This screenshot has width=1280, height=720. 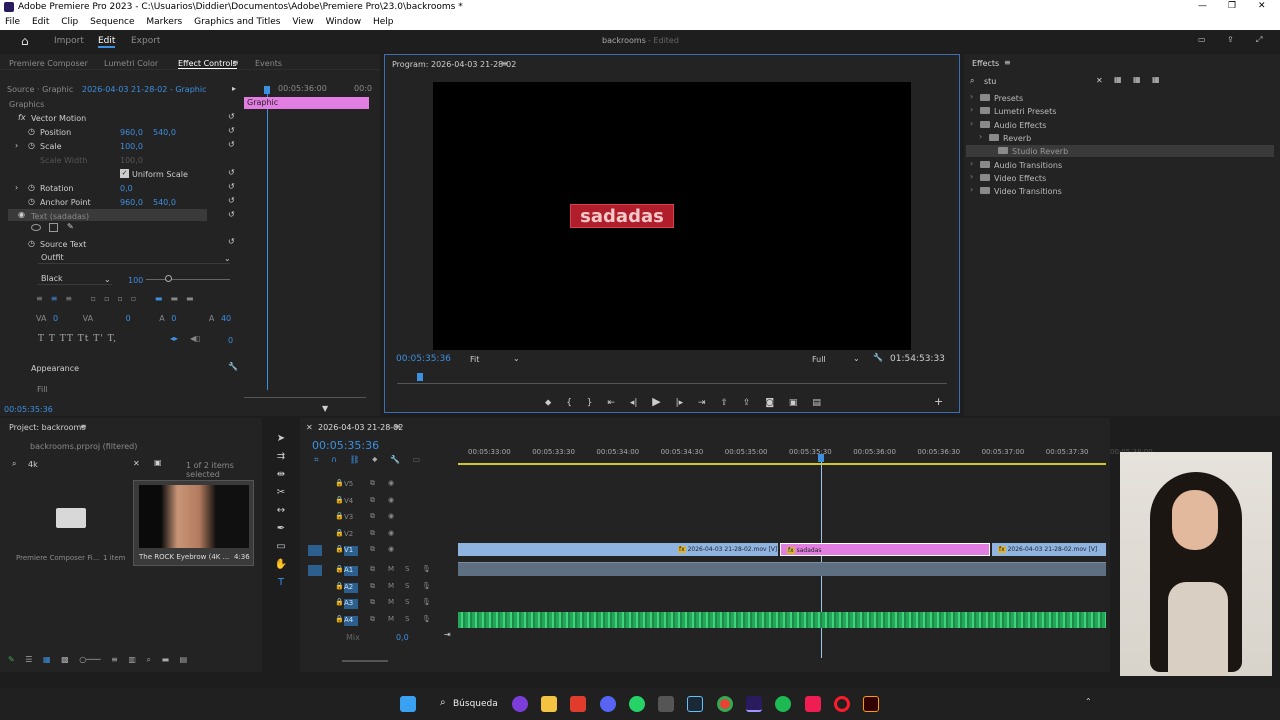 What do you see at coordinates (754, 704) in the screenshot?
I see `premiere-icon` at bounding box center [754, 704].